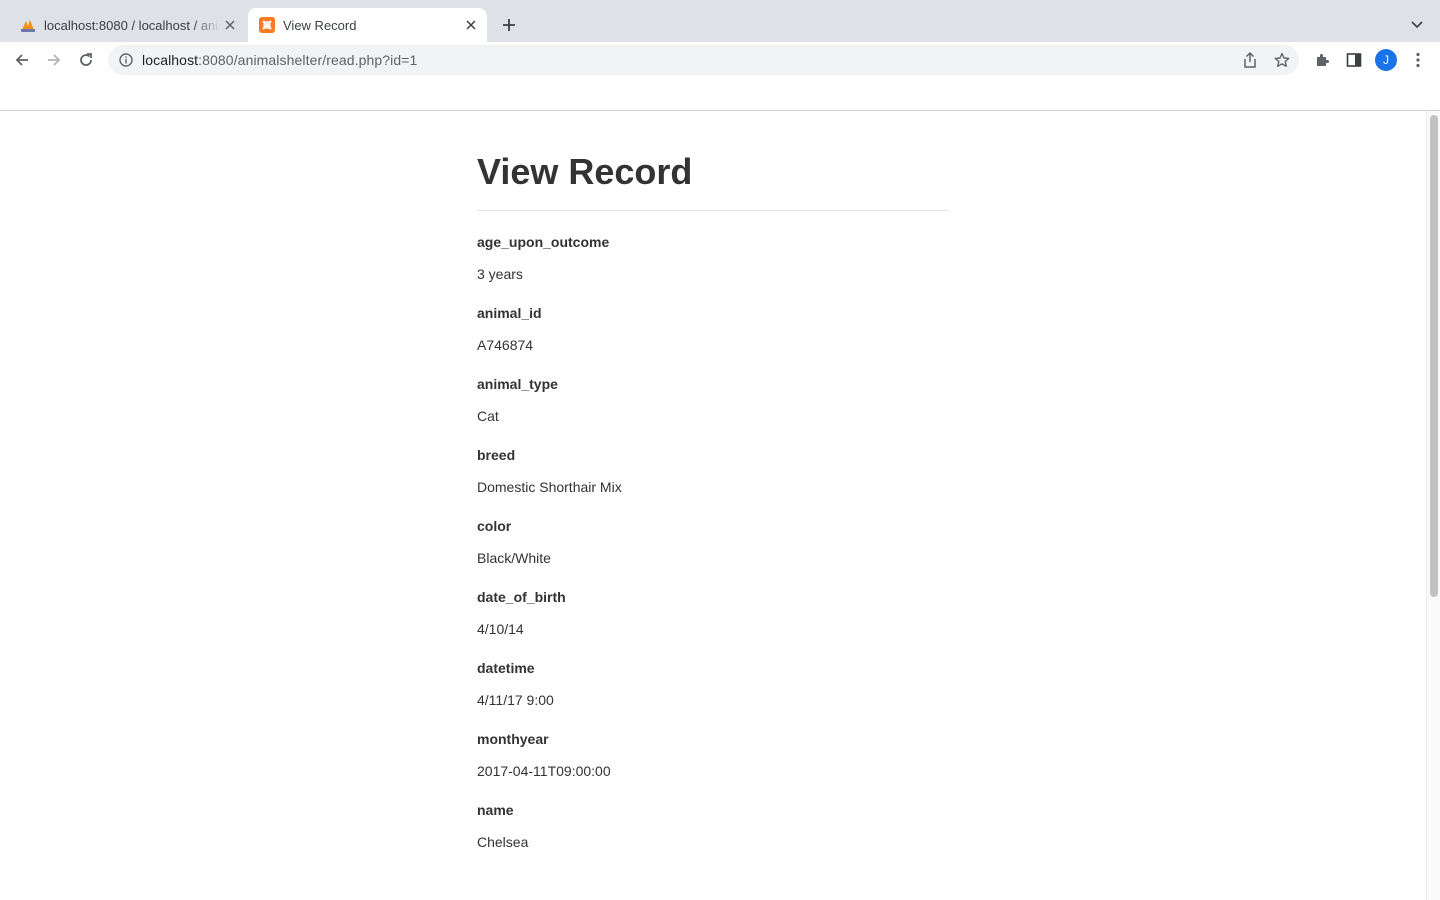 The height and width of the screenshot is (900, 1440). I want to click on field-label: name, so click(495, 810).